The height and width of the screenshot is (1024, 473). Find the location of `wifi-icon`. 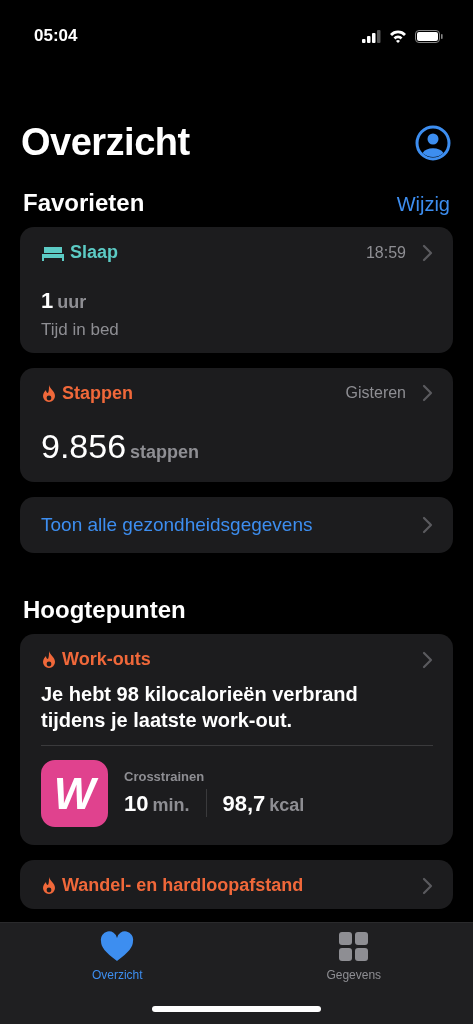

wifi-icon is located at coordinates (398, 36).